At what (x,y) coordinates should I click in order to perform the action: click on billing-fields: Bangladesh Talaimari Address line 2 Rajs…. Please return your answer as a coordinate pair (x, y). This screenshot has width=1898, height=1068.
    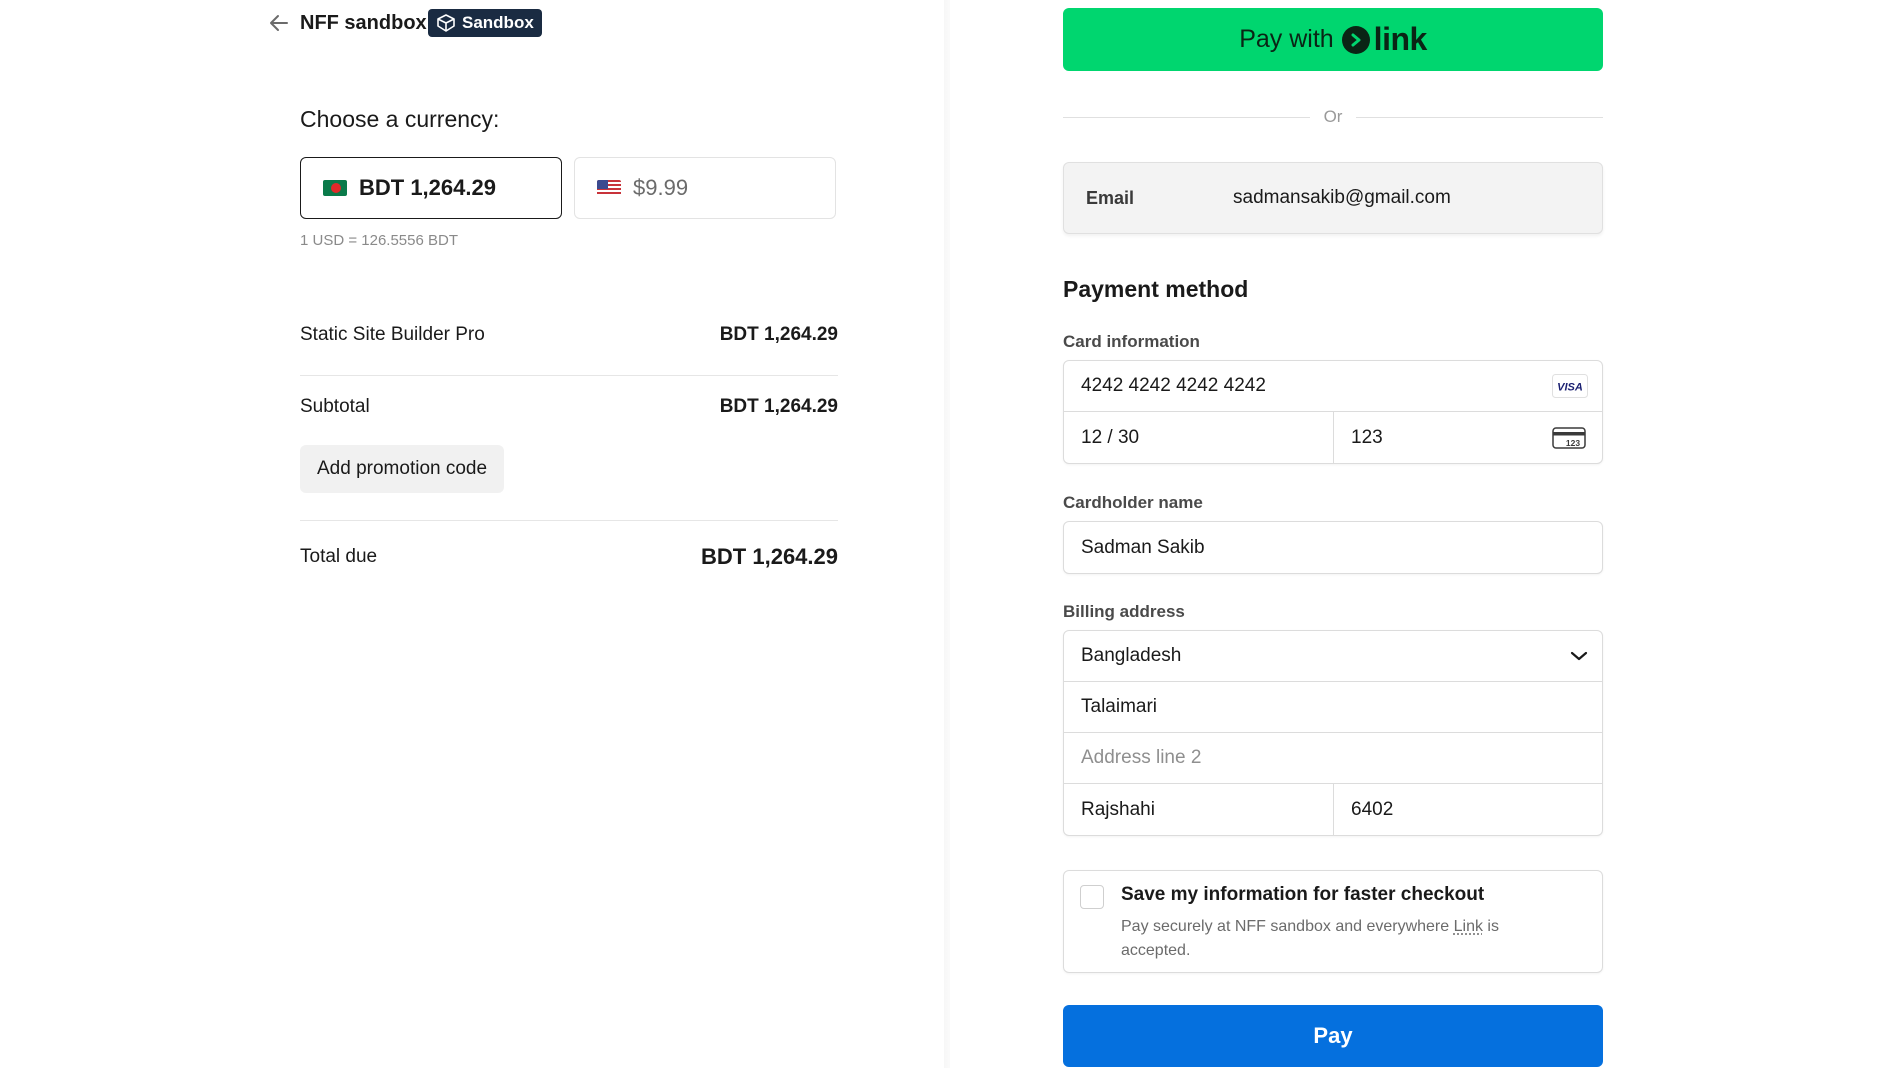
    Looking at the image, I should click on (1333, 733).